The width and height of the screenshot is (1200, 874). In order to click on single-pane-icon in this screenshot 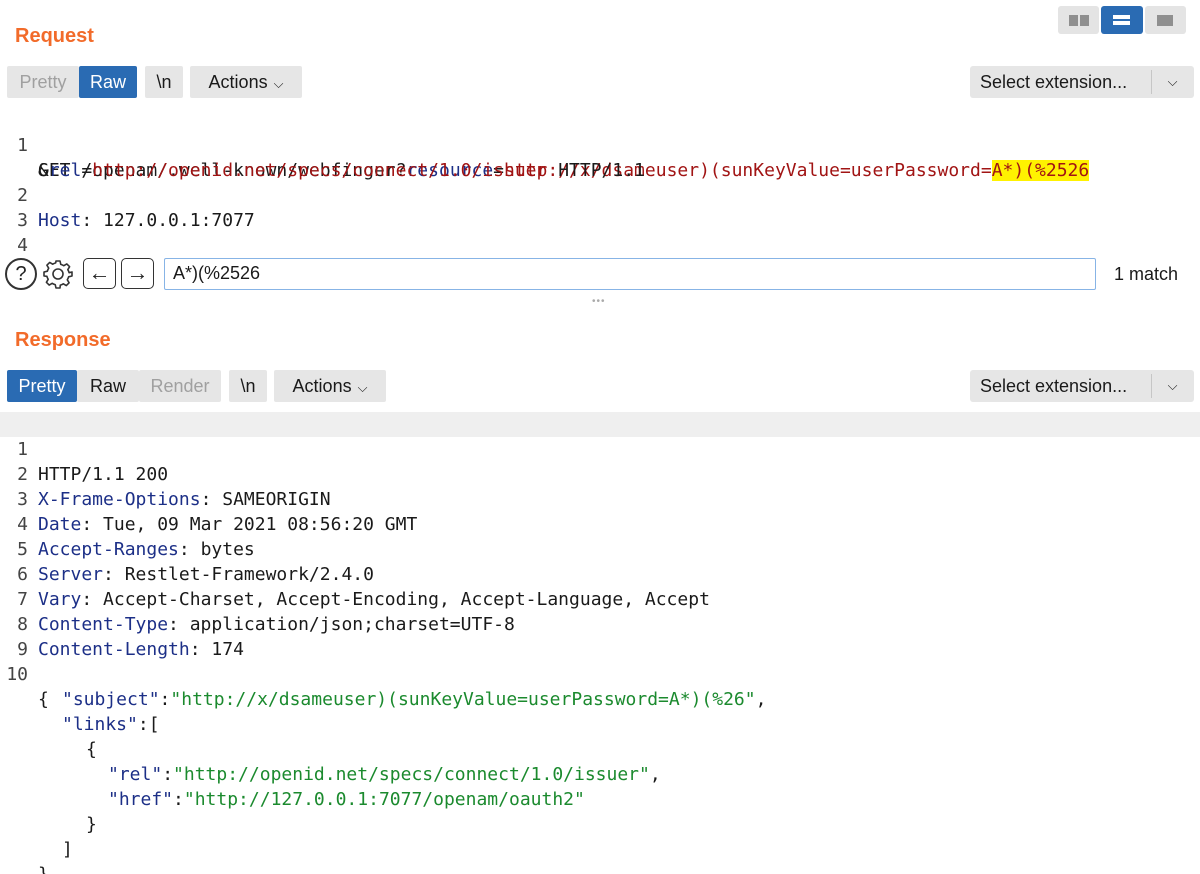, I will do `click(1165, 20)`.